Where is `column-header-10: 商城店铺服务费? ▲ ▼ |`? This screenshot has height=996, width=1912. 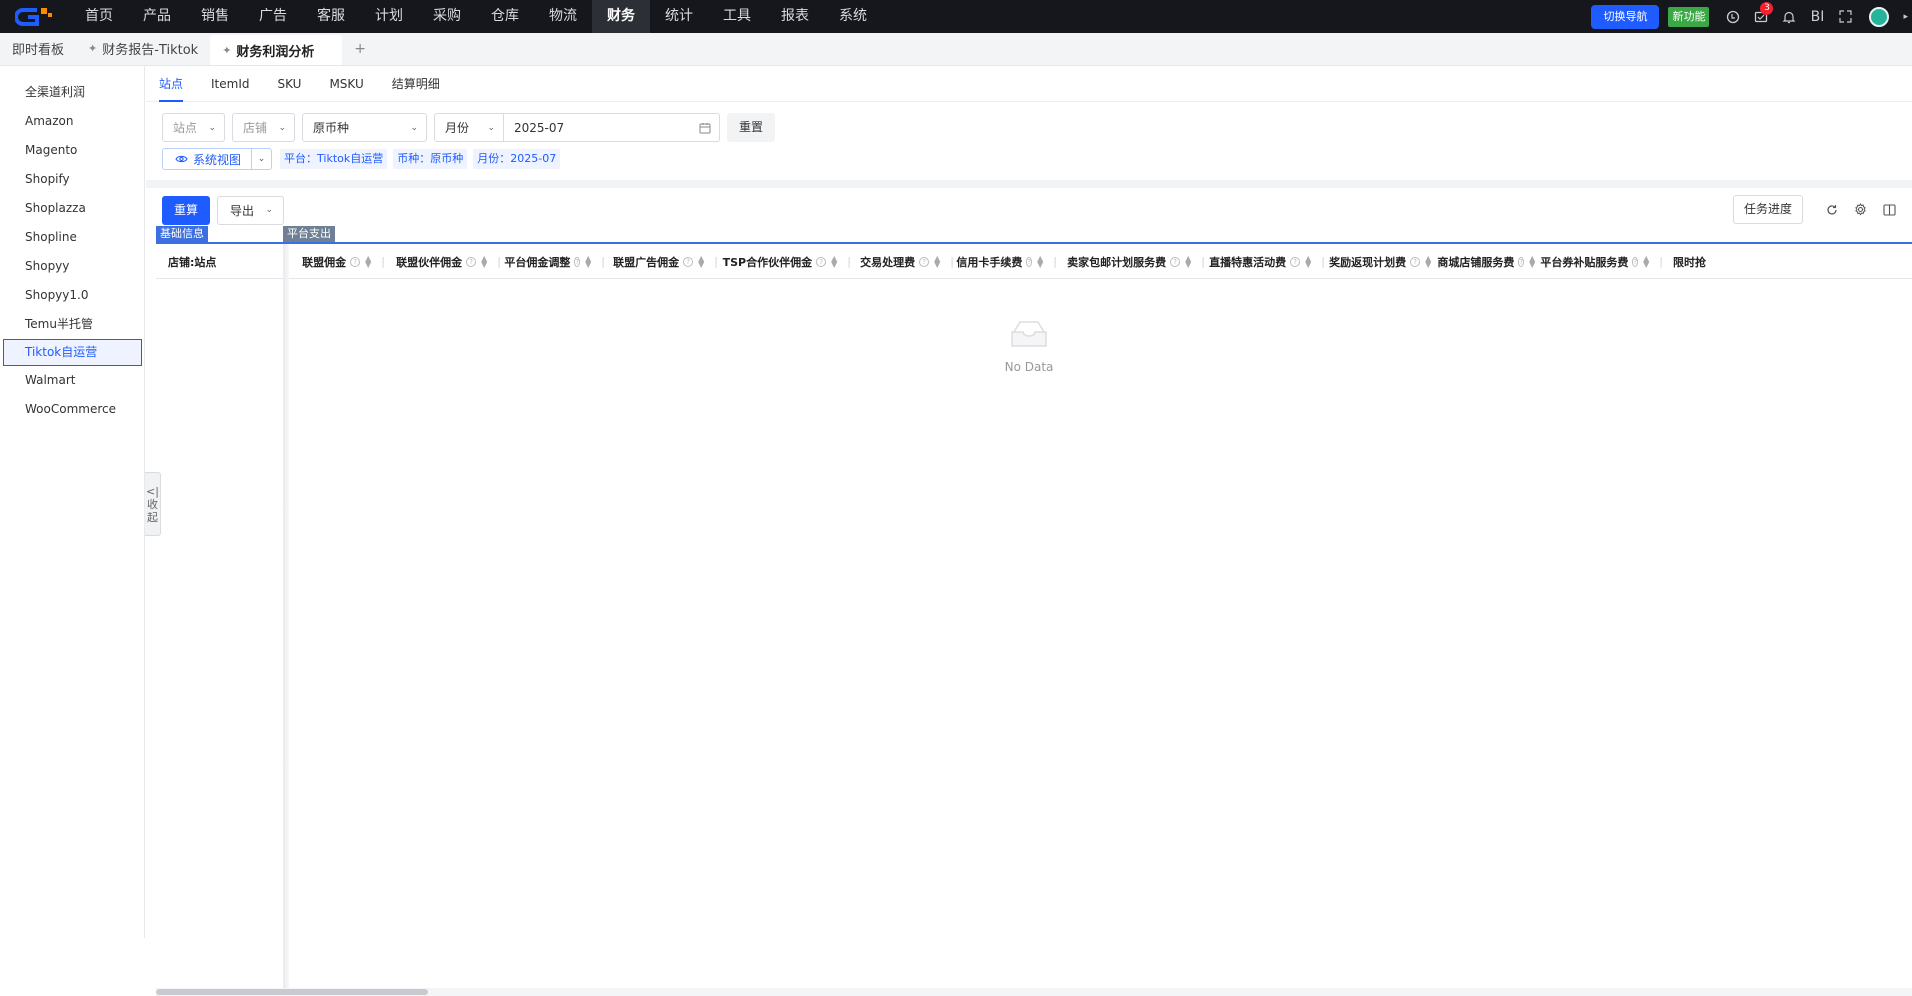 column-header-10: 商城店铺服务费? ▲ ▼ | is located at coordinates (1495, 261).